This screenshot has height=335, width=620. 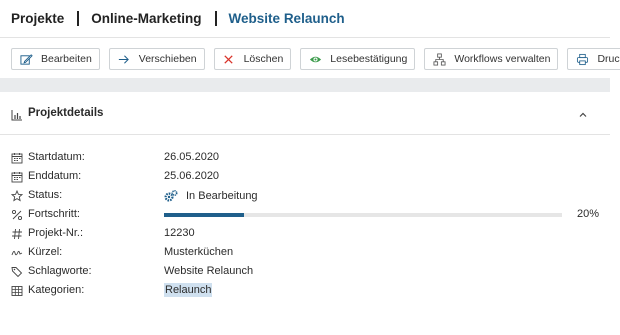 I want to click on delete-button: Löschen, so click(x=252, y=59).